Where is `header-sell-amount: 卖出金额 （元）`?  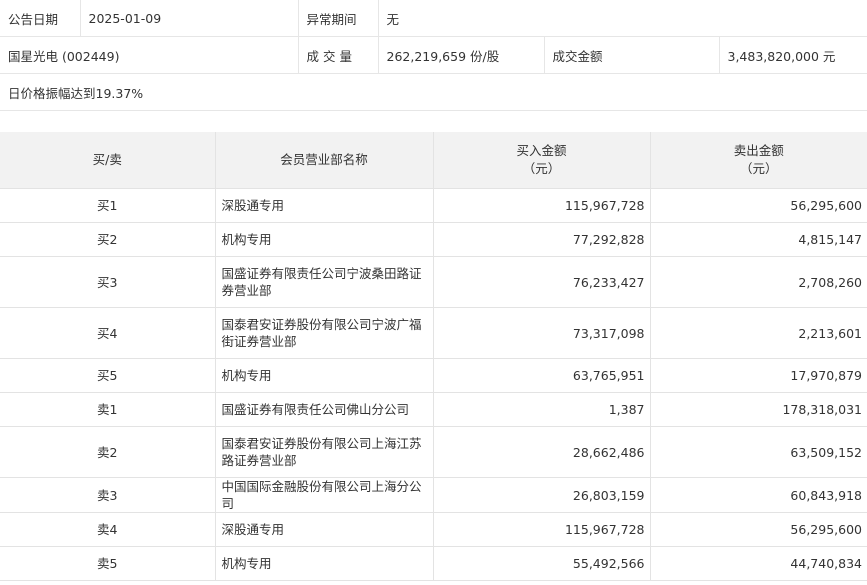 header-sell-amount: 卖出金额 （元） is located at coordinates (758, 160).